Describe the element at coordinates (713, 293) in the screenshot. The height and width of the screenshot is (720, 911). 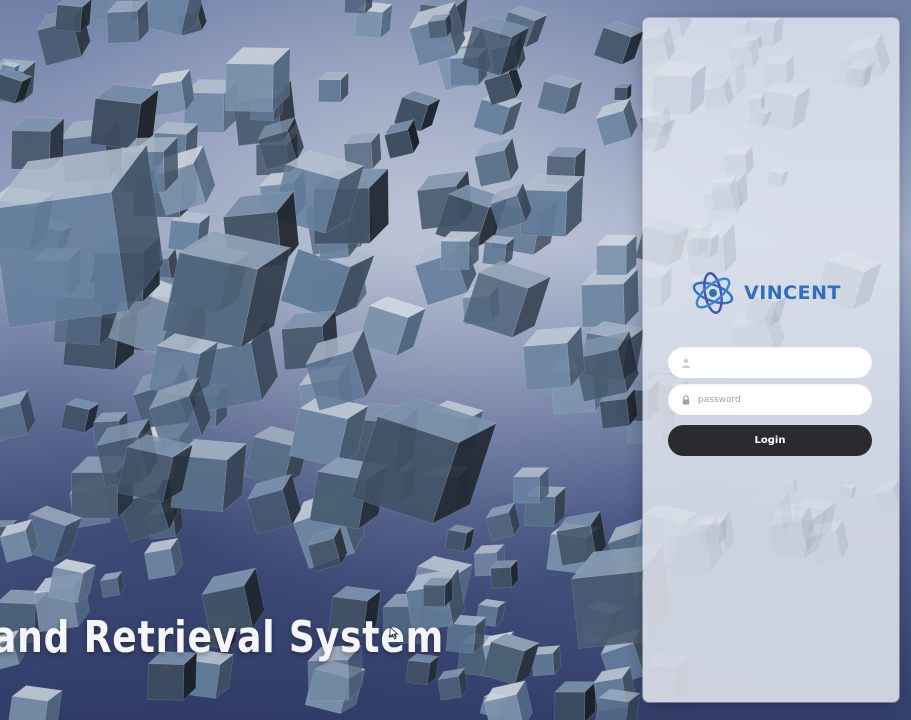
I see `vincent-logo-icon` at that location.